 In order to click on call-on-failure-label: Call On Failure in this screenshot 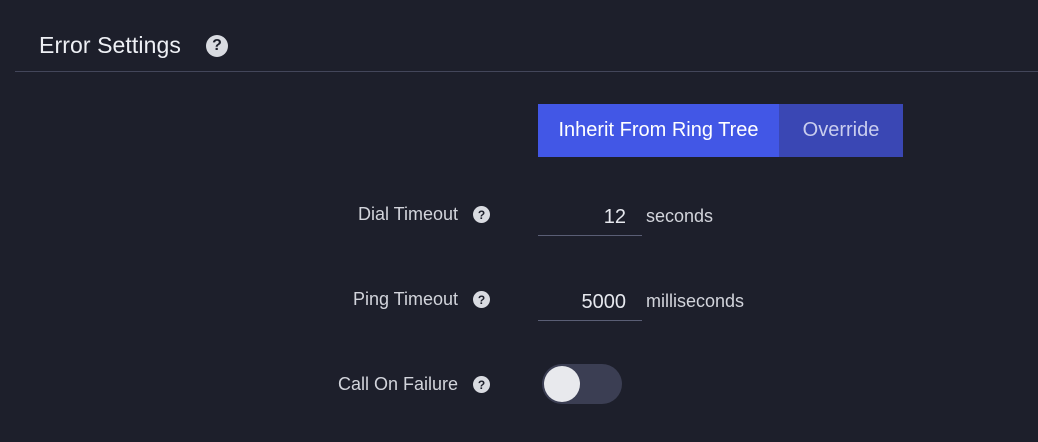, I will do `click(397, 384)`.